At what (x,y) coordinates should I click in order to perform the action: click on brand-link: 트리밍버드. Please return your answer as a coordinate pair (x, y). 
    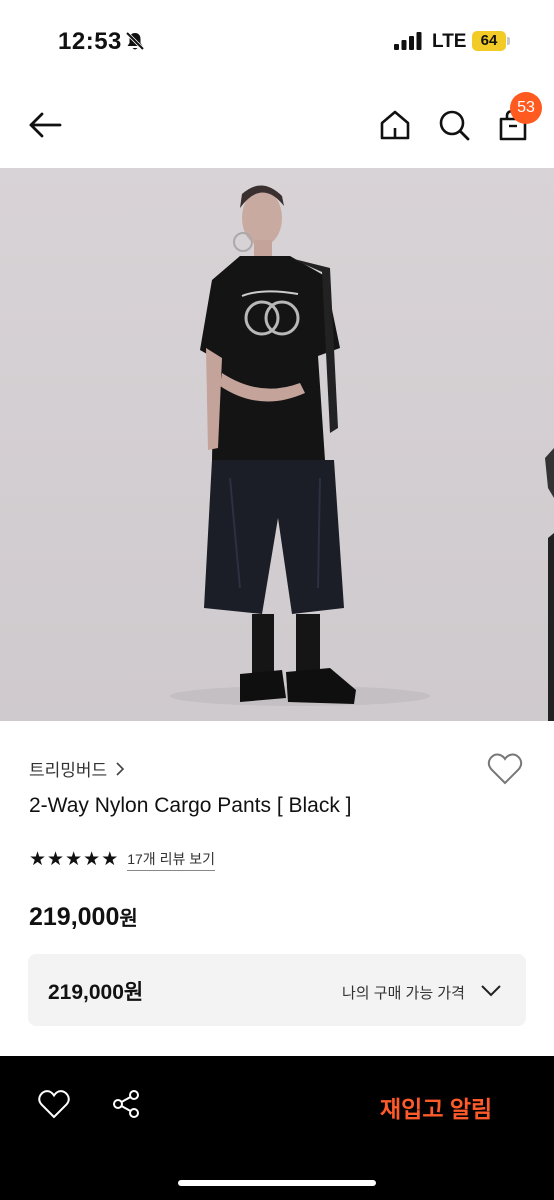
    Looking at the image, I should click on (77, 768).